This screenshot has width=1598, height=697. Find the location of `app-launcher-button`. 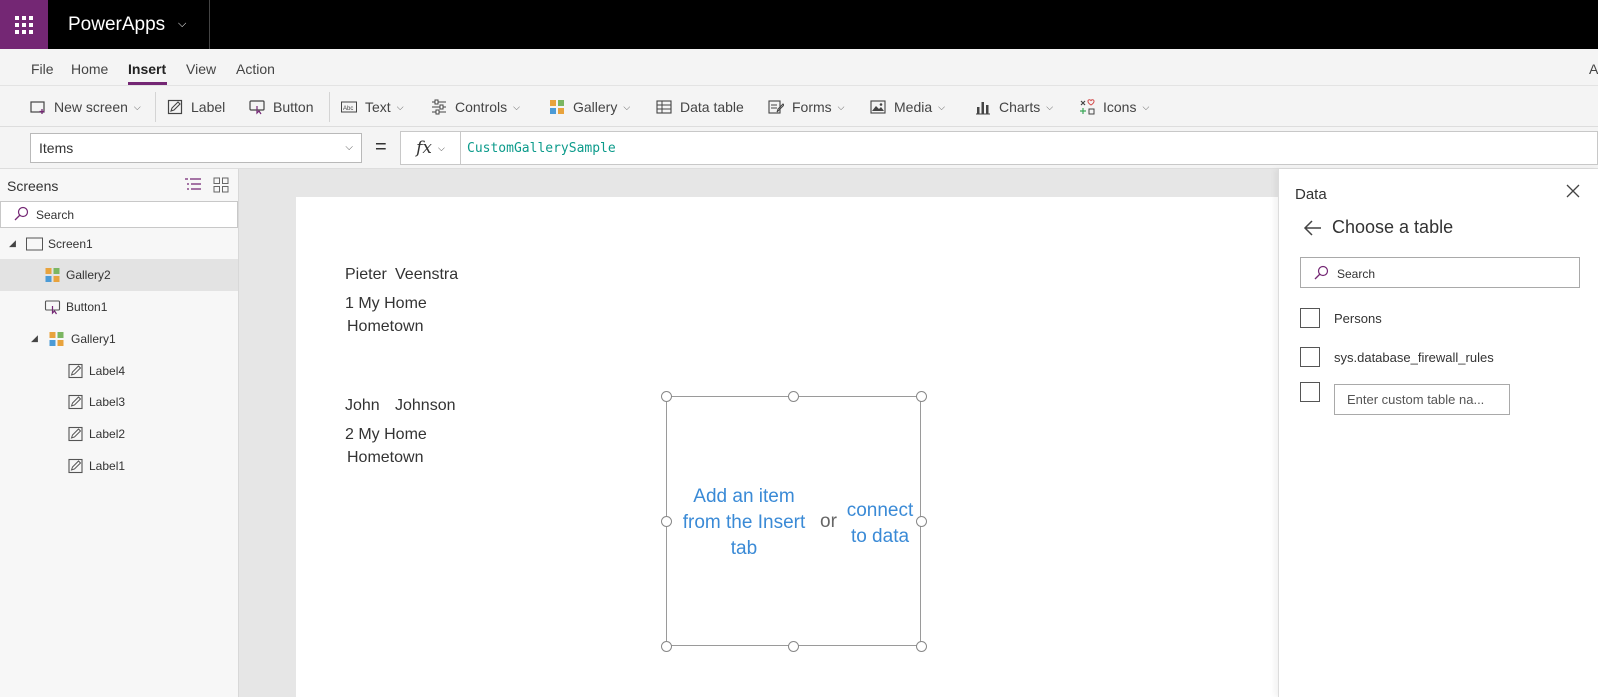

app-launcher-button is located at coordinates (24, 24).